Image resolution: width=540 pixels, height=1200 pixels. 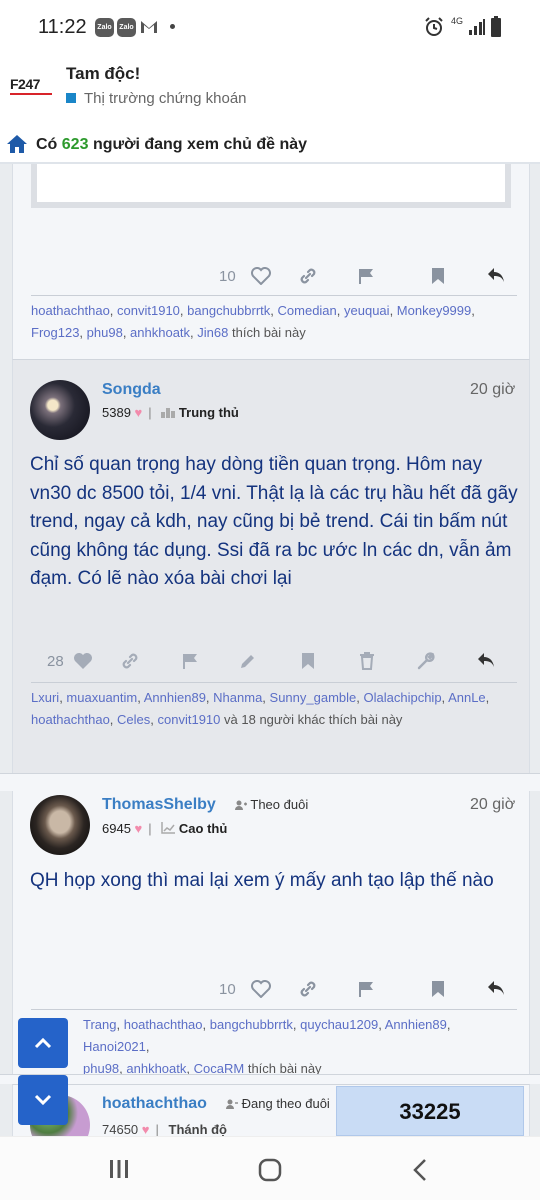 I want to click on gmail-icon, so click(x=149, y=27).